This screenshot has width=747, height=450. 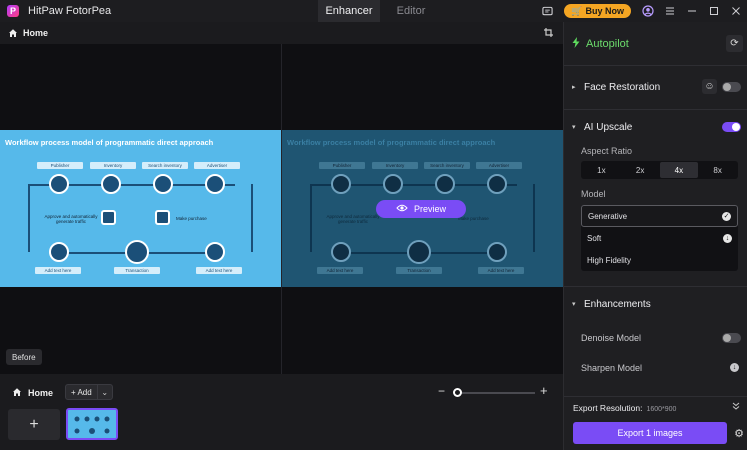 What do you see at coordinates (736, 407) in the screenshot?
I see `chevron-double-down-icon` at bounding box center [736, 407].